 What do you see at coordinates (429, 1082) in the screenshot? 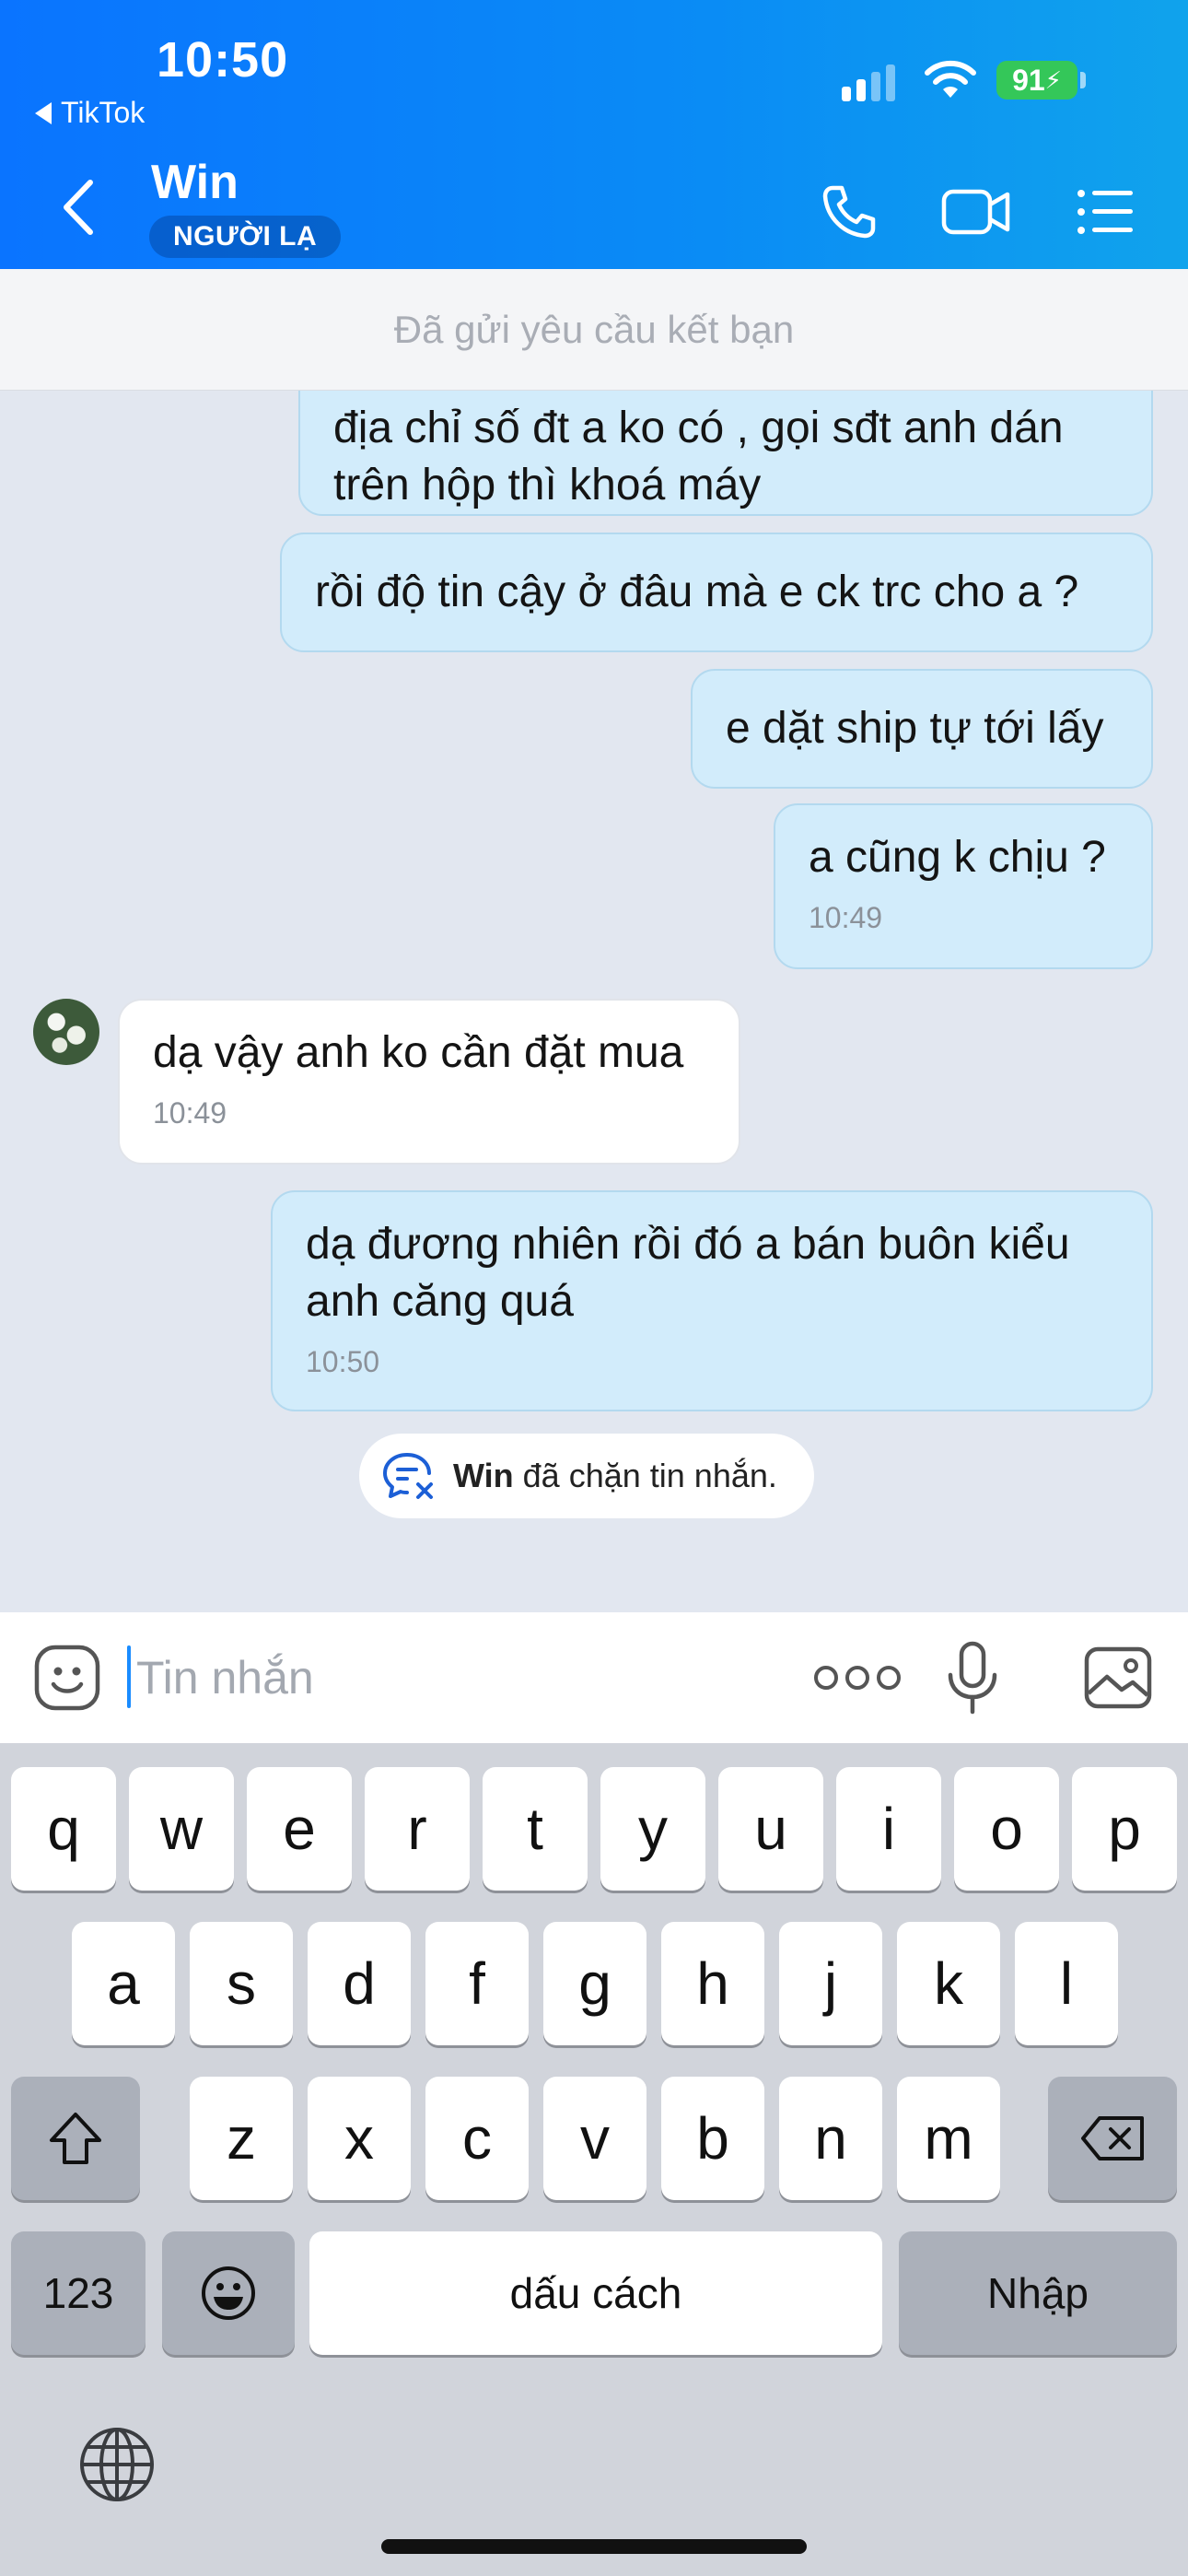
I see `message-bubble-incoming: dạ vậy anh ko cần đặt mua 10:49` at bounding box center [429, 1082].